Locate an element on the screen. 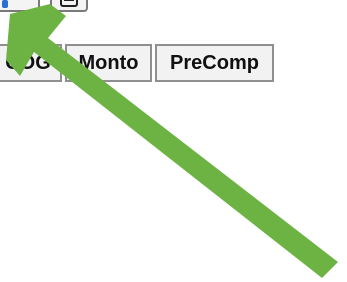 Image resolution: width=347 pixels, height=282 pixels. tab-monto: Monto is located at coordinates (108, 63).